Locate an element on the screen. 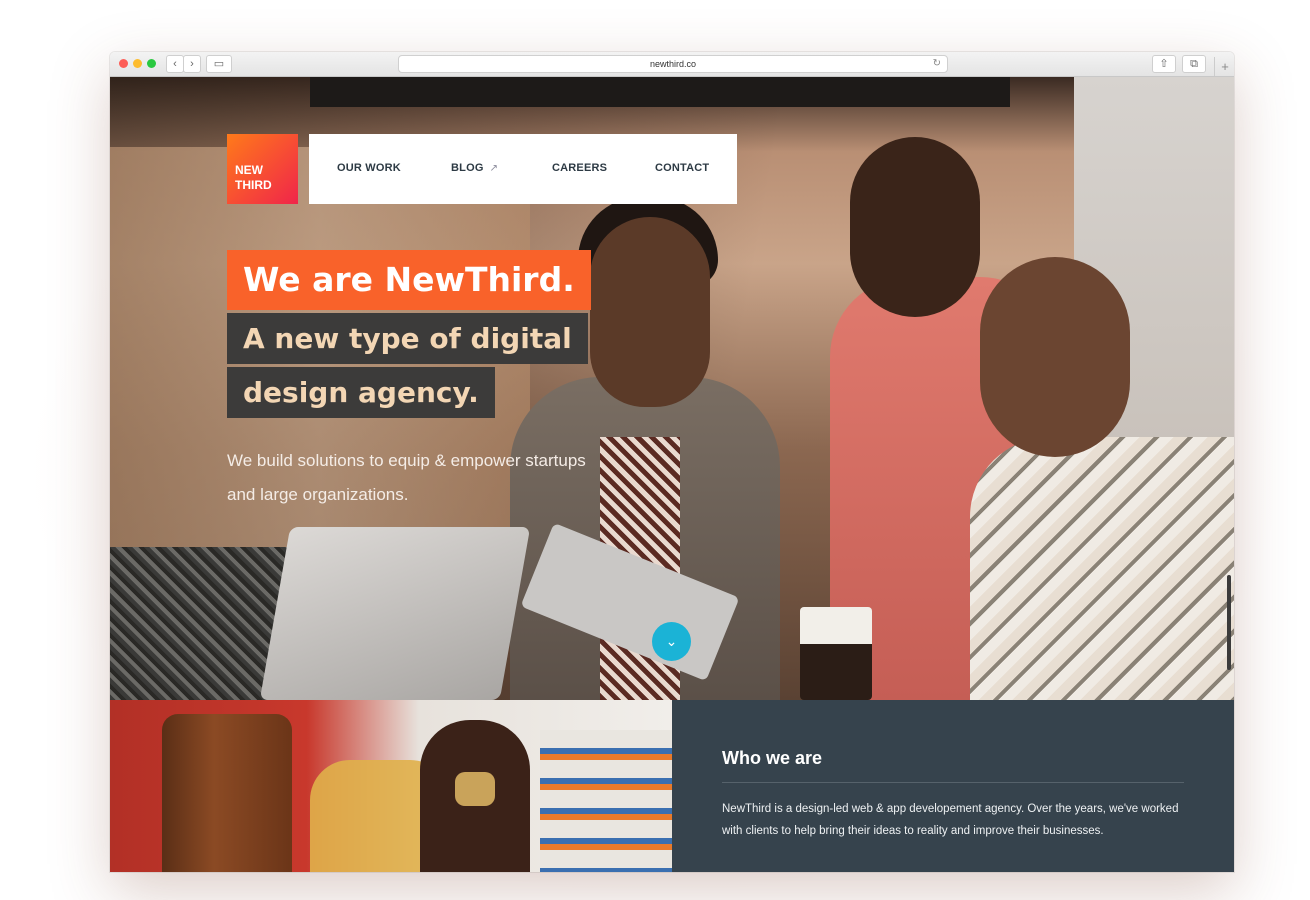 Image resolution: width=1310 pixels, height=900 pixels. chevron-right-icon: › is located at coordinates (192, 64).